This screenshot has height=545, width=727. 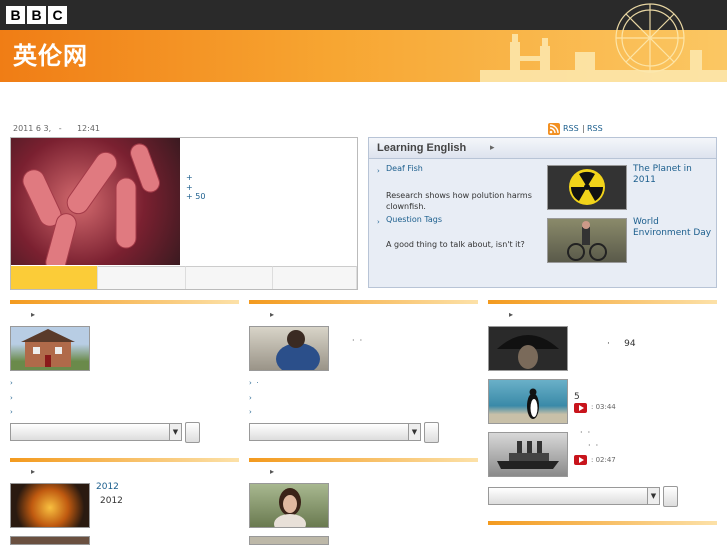 What do you see at coordinates (195, 196) in the screenshot?
I see `feature-bullet-3: + 50` at bounding box center [195, 196].